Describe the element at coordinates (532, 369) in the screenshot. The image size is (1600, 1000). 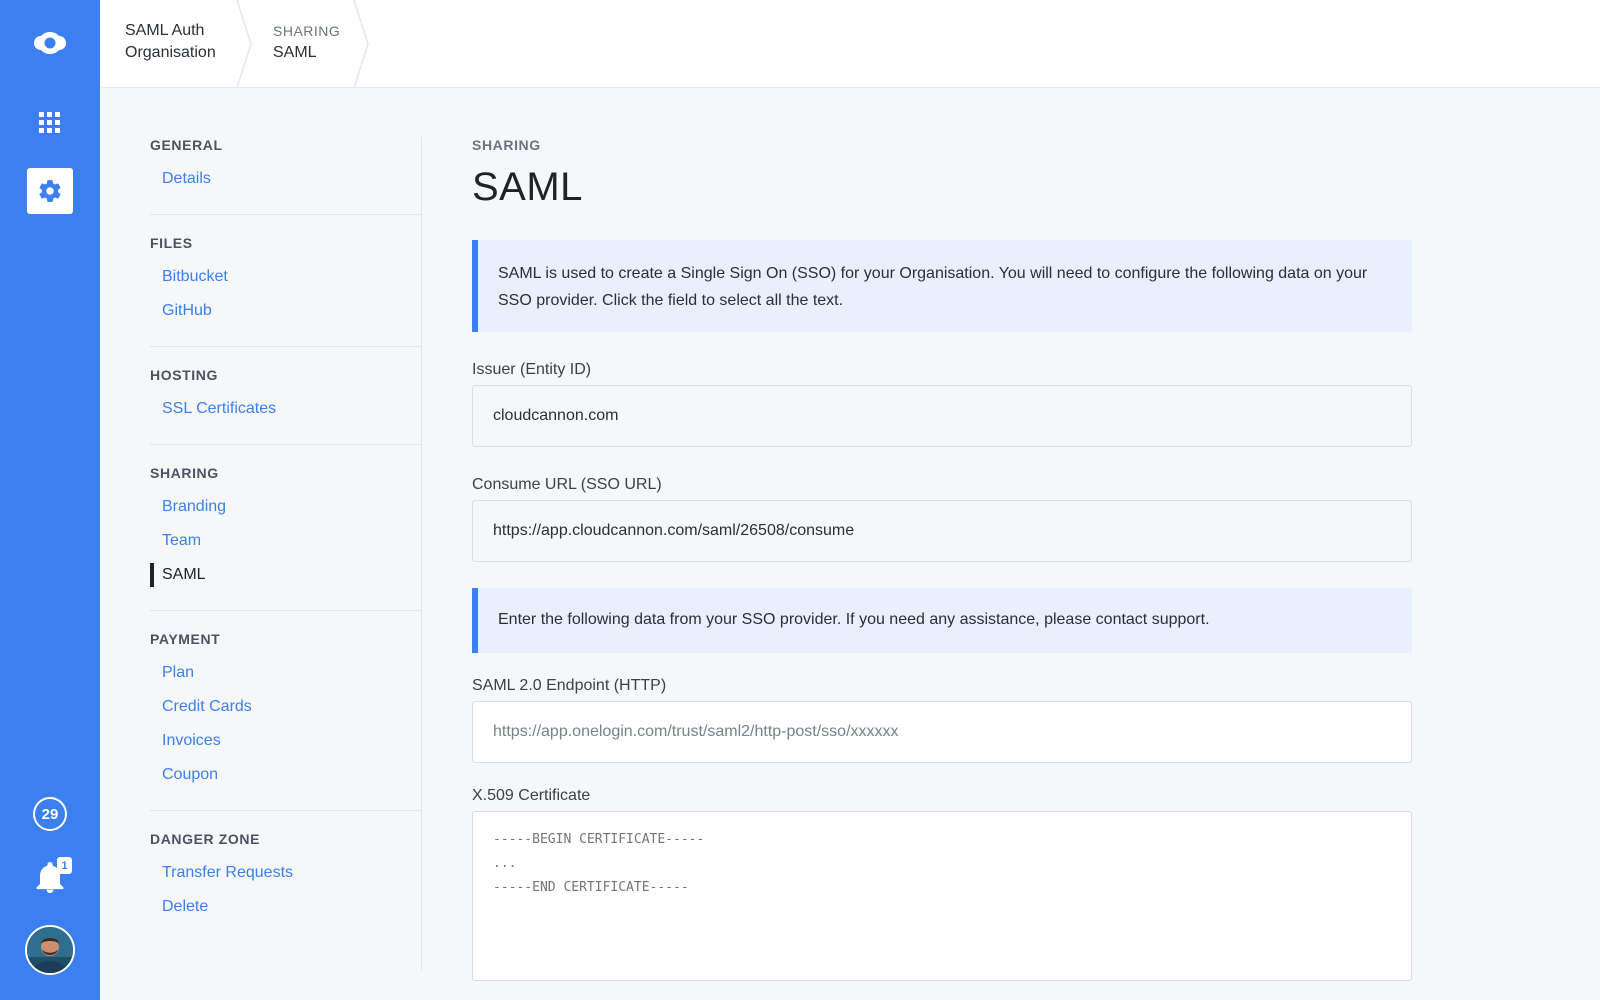
I see `issuer-label: Issuer (Entity ID)` at that location.